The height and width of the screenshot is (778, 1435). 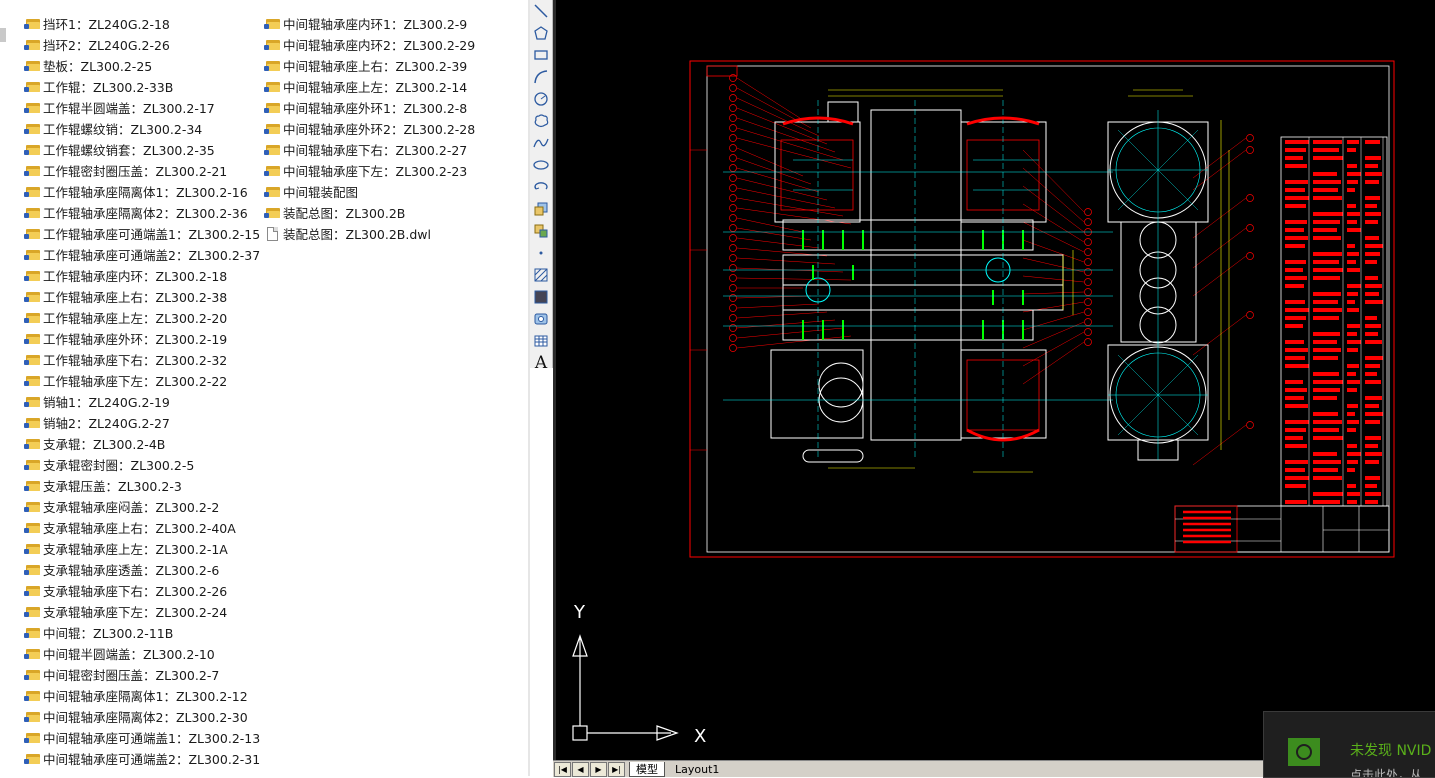 I want to click on folder-item: 支承辊轴承座上左：ZL300.2-1A, so click(x=142, y=548).